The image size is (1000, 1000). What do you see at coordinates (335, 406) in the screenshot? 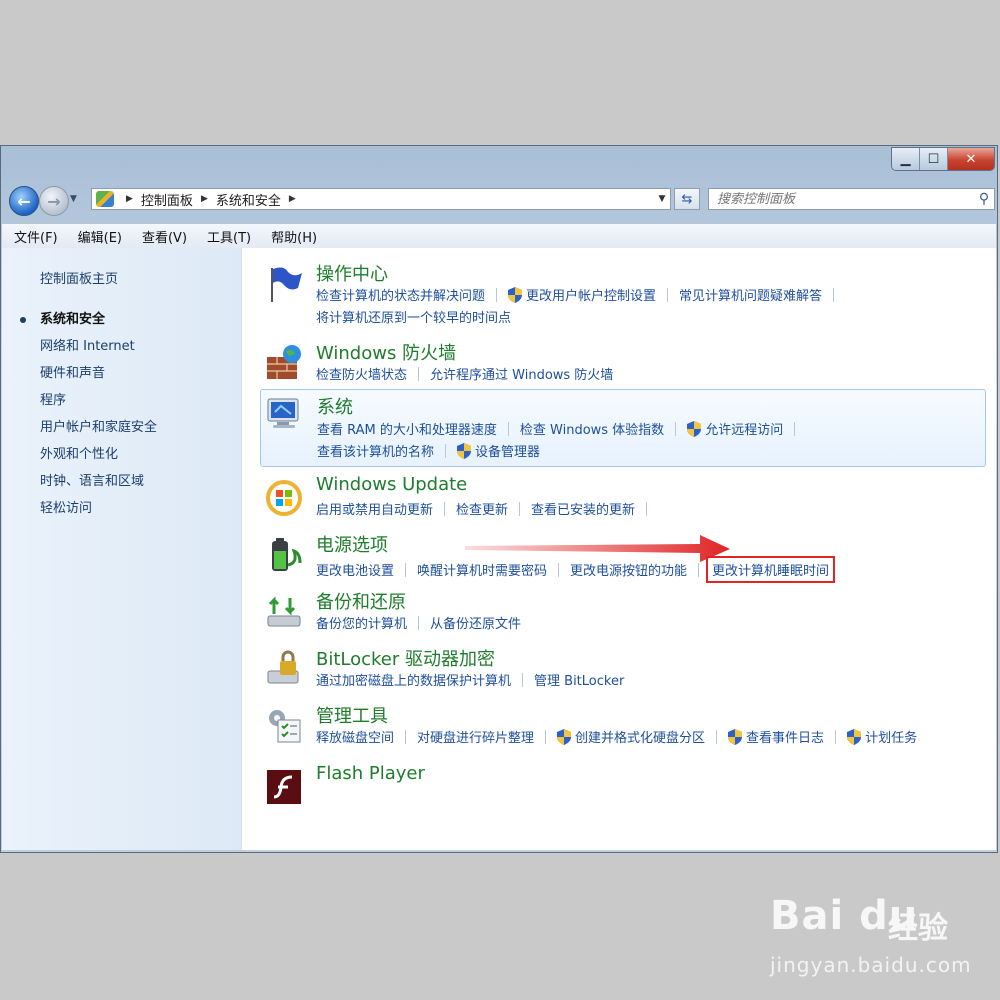
I see `category-title: 系统` at bounding box center [335, 406].